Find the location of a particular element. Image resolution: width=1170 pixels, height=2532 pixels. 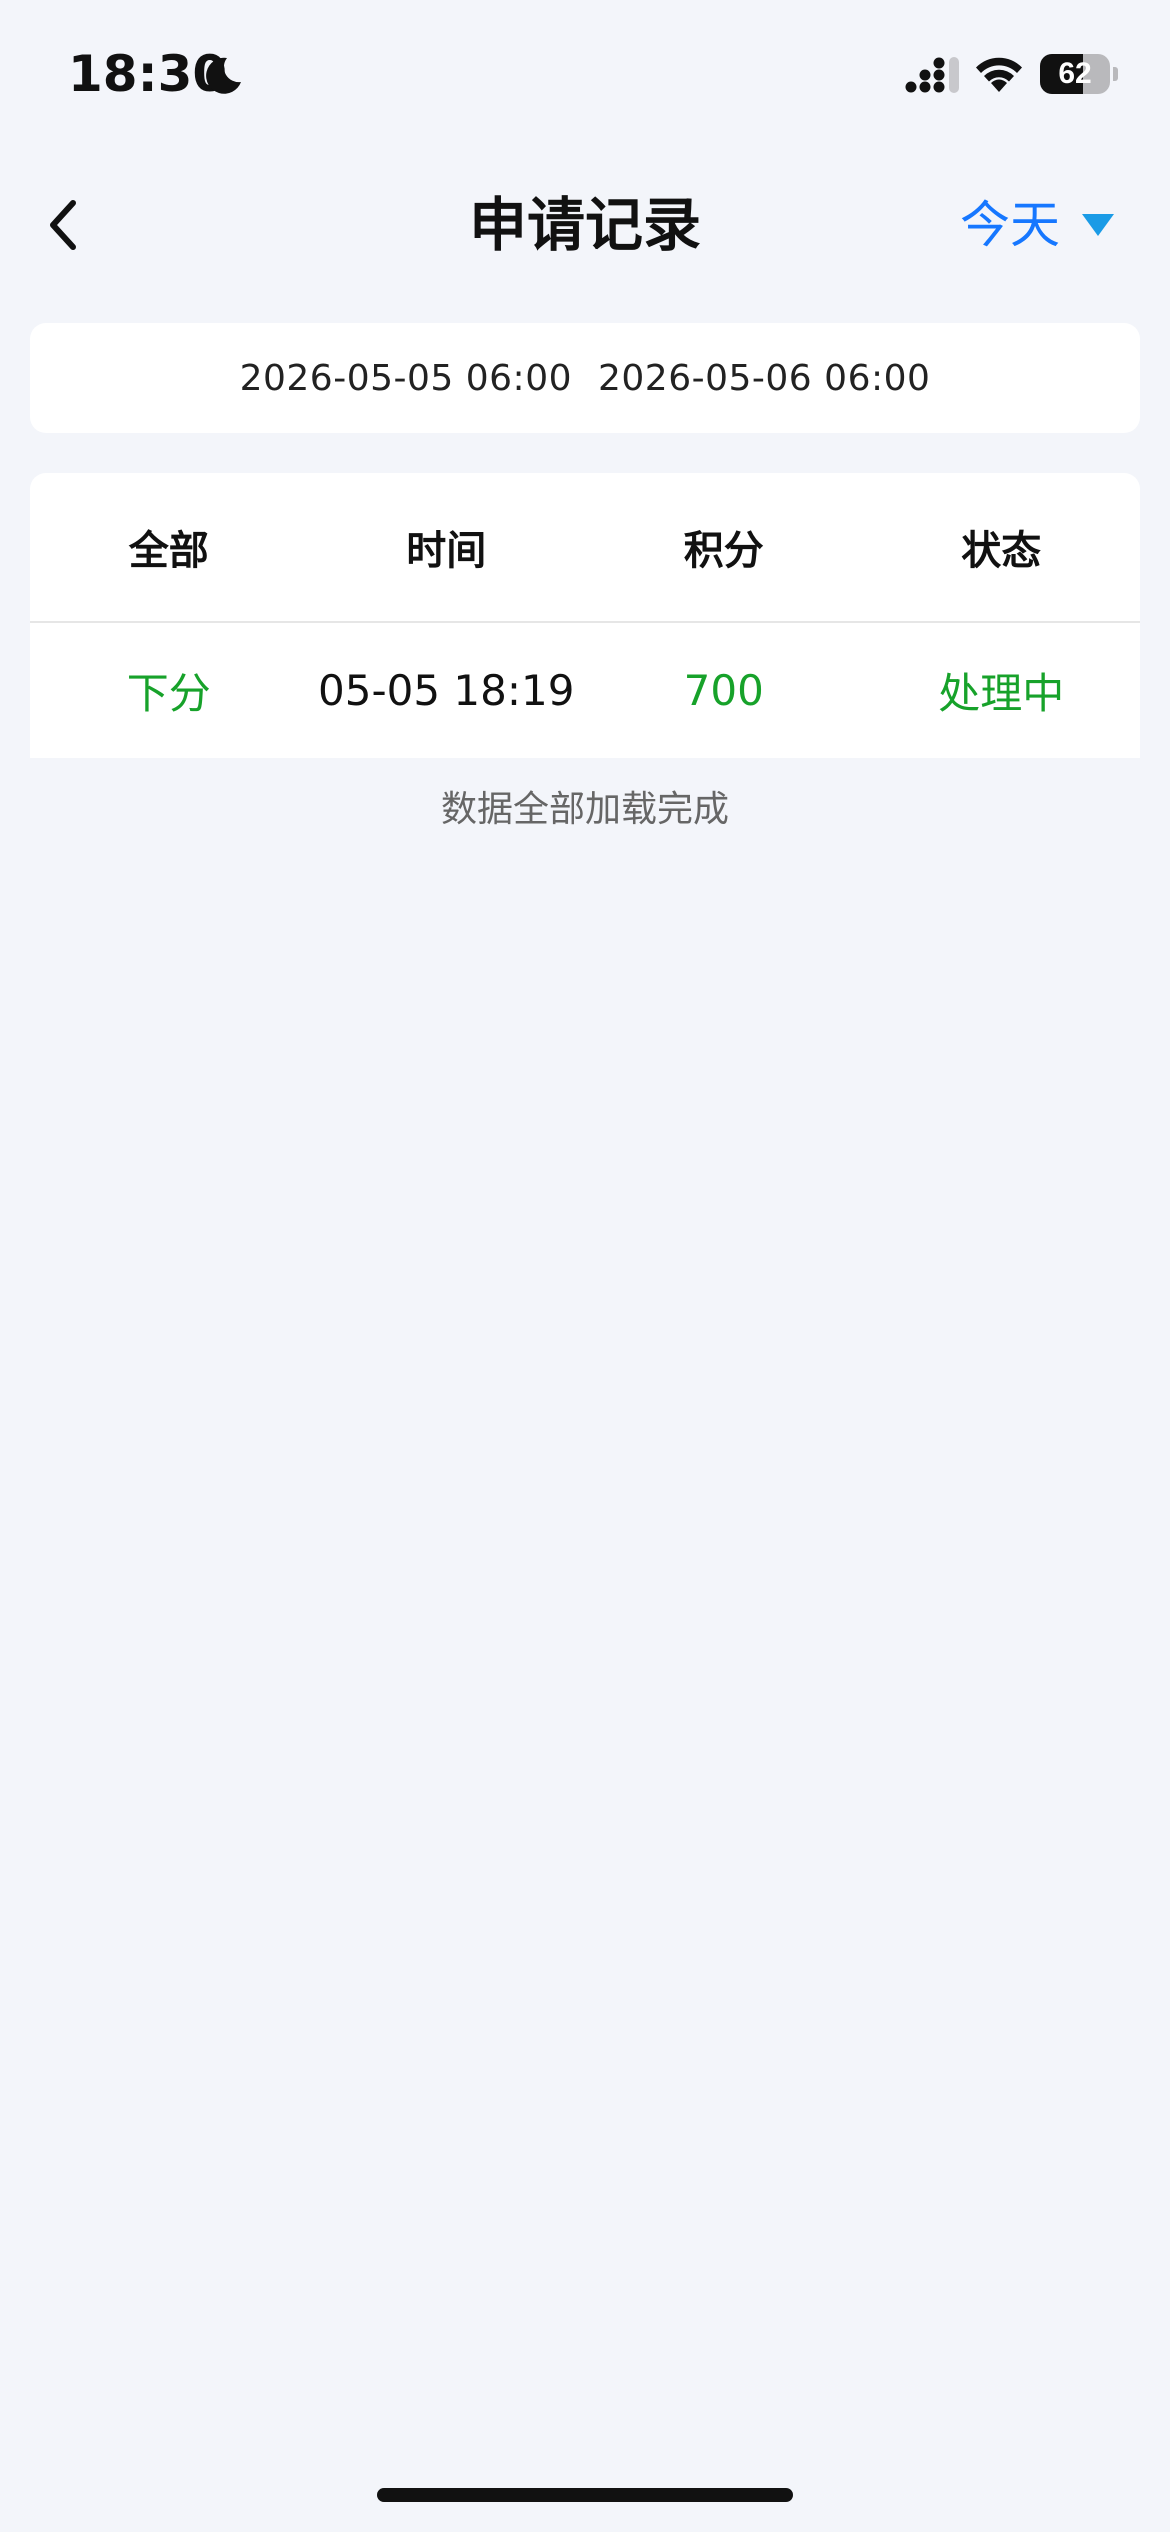

row-status: 处理中 is located at coordinates (1001, 693).